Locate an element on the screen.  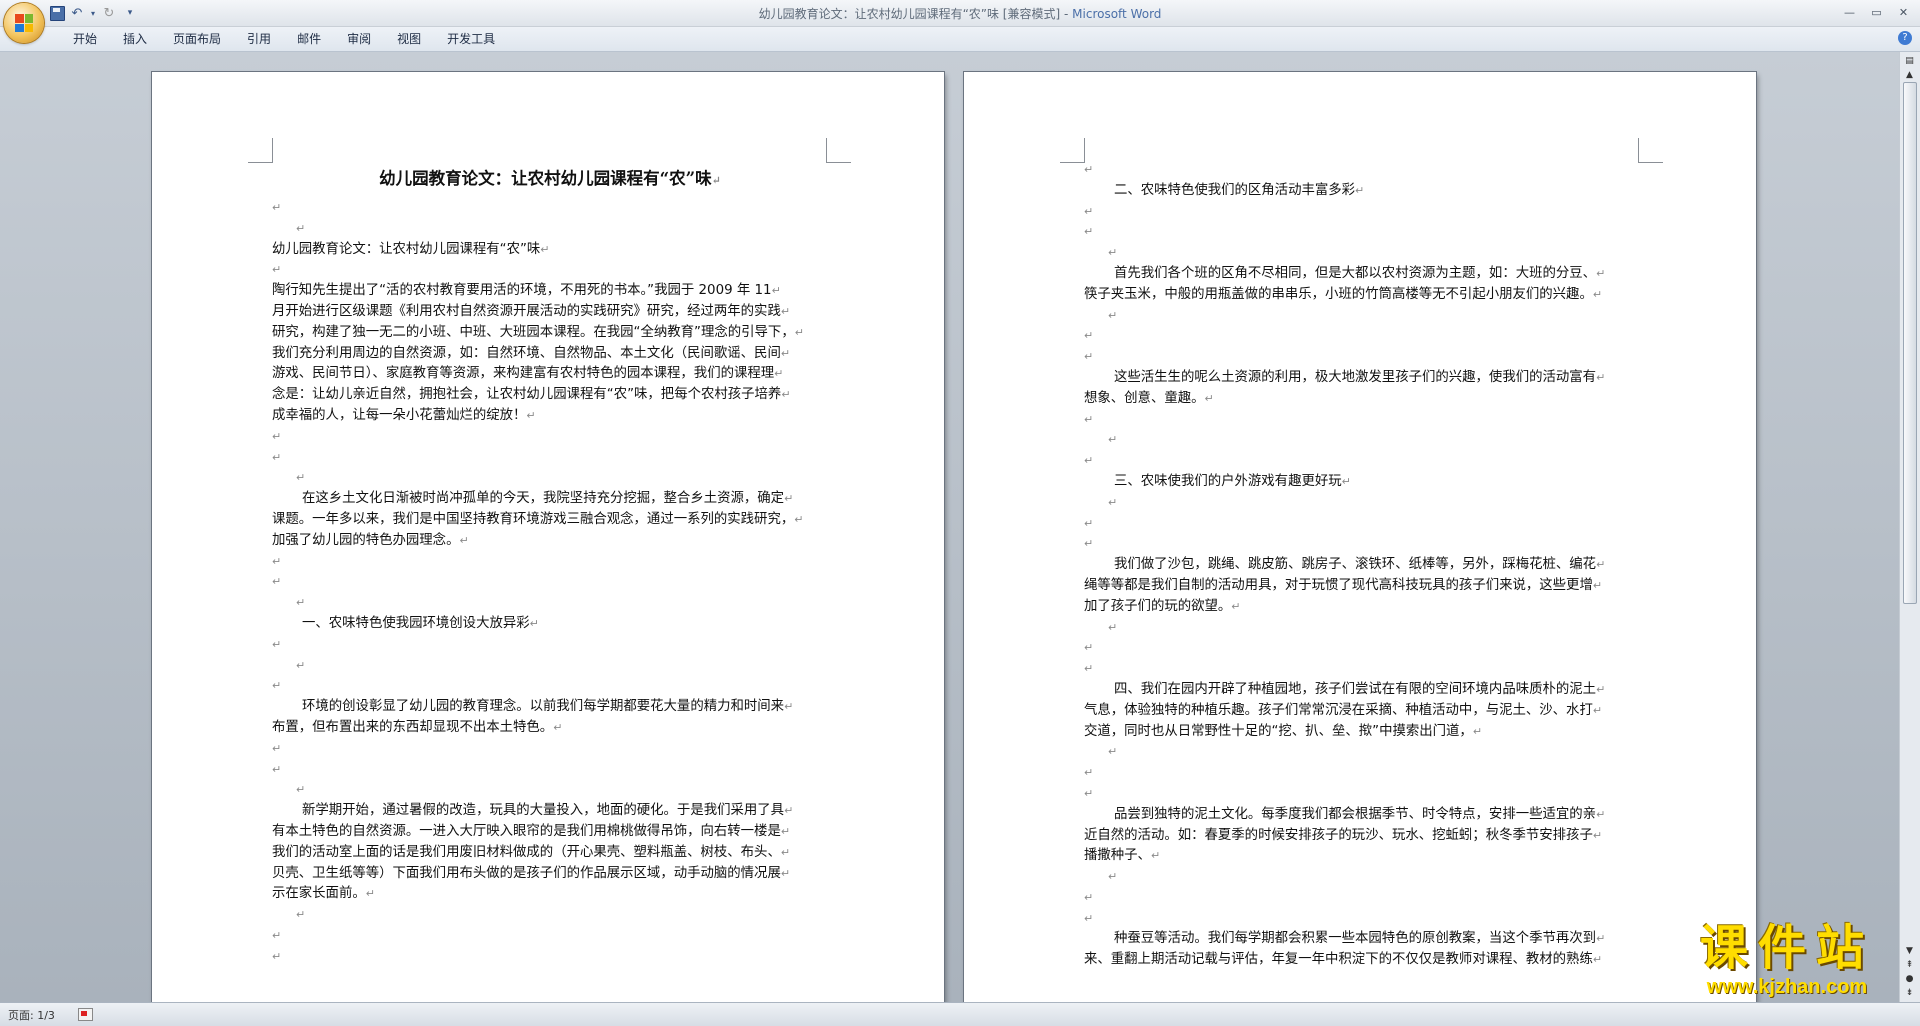
document-line: 月开始进行区级课题《利用农村自然资源开展活动的实践研究》研究，经过两年的实践↵ is located at coordinates (550, 312).